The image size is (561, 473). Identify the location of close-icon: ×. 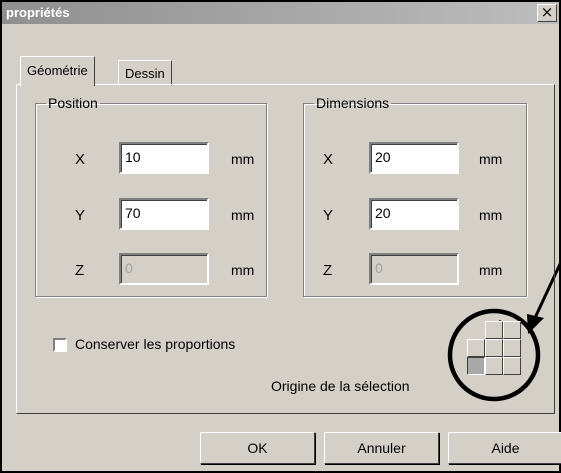
(547, 12).